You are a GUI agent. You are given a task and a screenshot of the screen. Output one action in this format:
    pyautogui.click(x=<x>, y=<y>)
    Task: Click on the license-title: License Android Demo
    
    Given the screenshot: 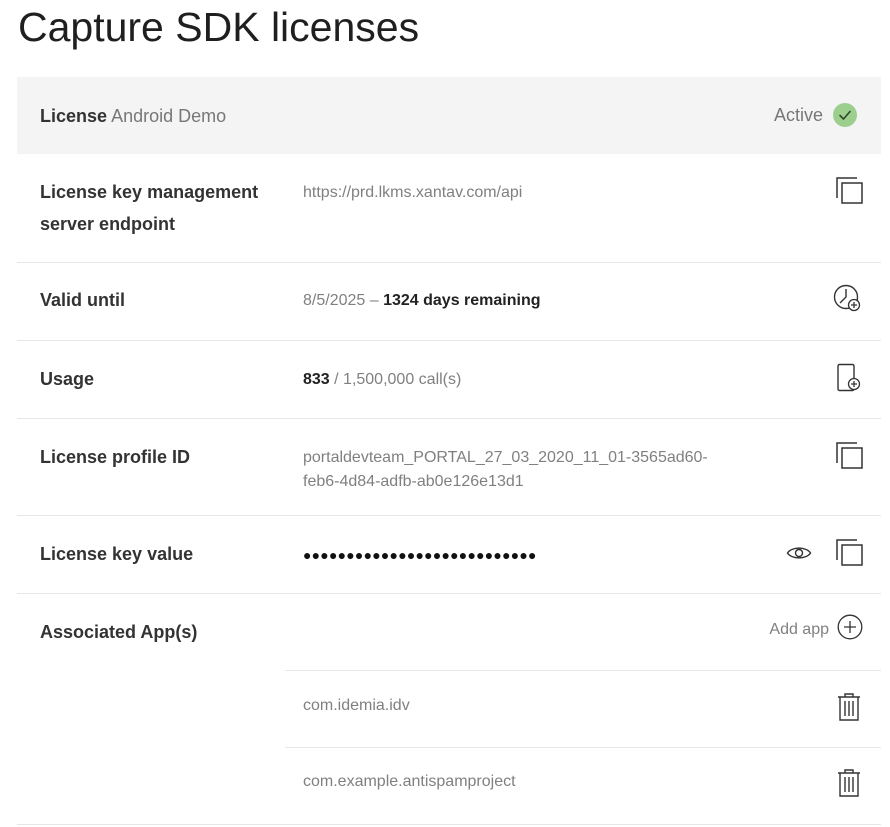 What is the action you would take?
    pyautogui.click(x=133, y=116)
    